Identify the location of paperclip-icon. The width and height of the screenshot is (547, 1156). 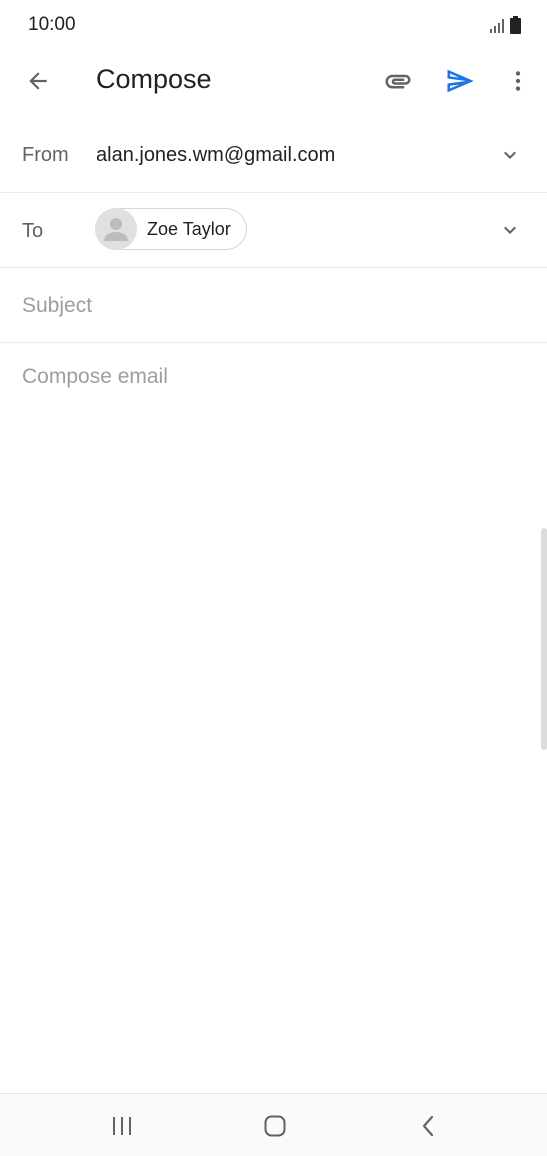
(398, 81).